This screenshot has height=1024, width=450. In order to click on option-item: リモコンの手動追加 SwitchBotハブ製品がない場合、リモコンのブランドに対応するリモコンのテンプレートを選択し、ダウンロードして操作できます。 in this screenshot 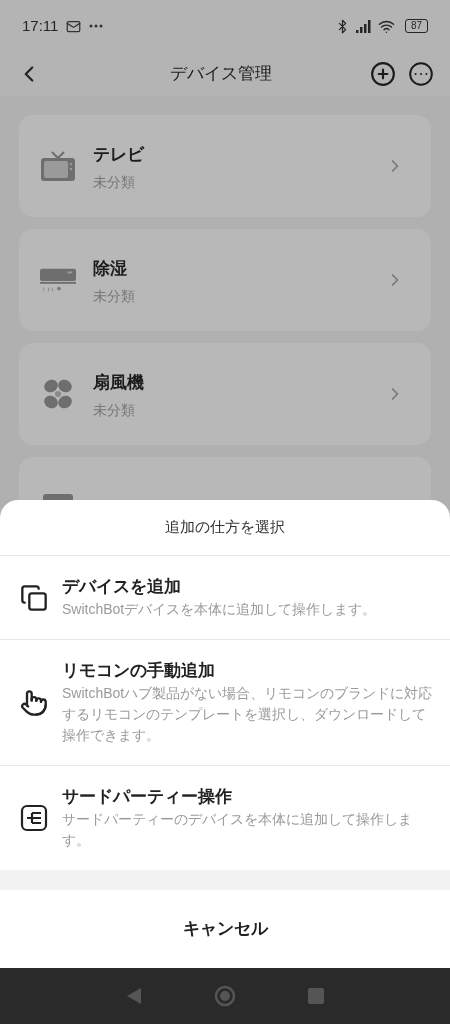, I will do `click(225, 703)`.